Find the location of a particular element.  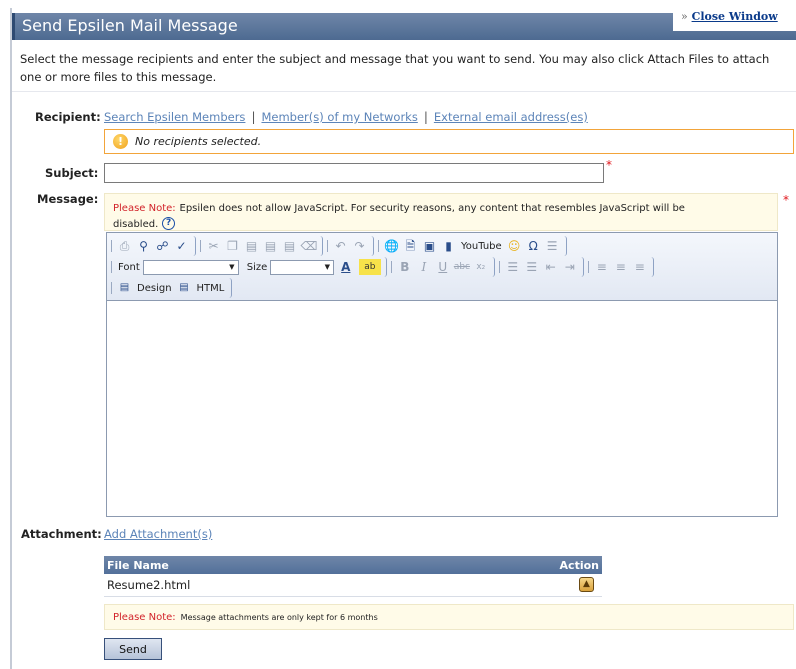

html-tab: HTML is located at coordinates (211, 288).